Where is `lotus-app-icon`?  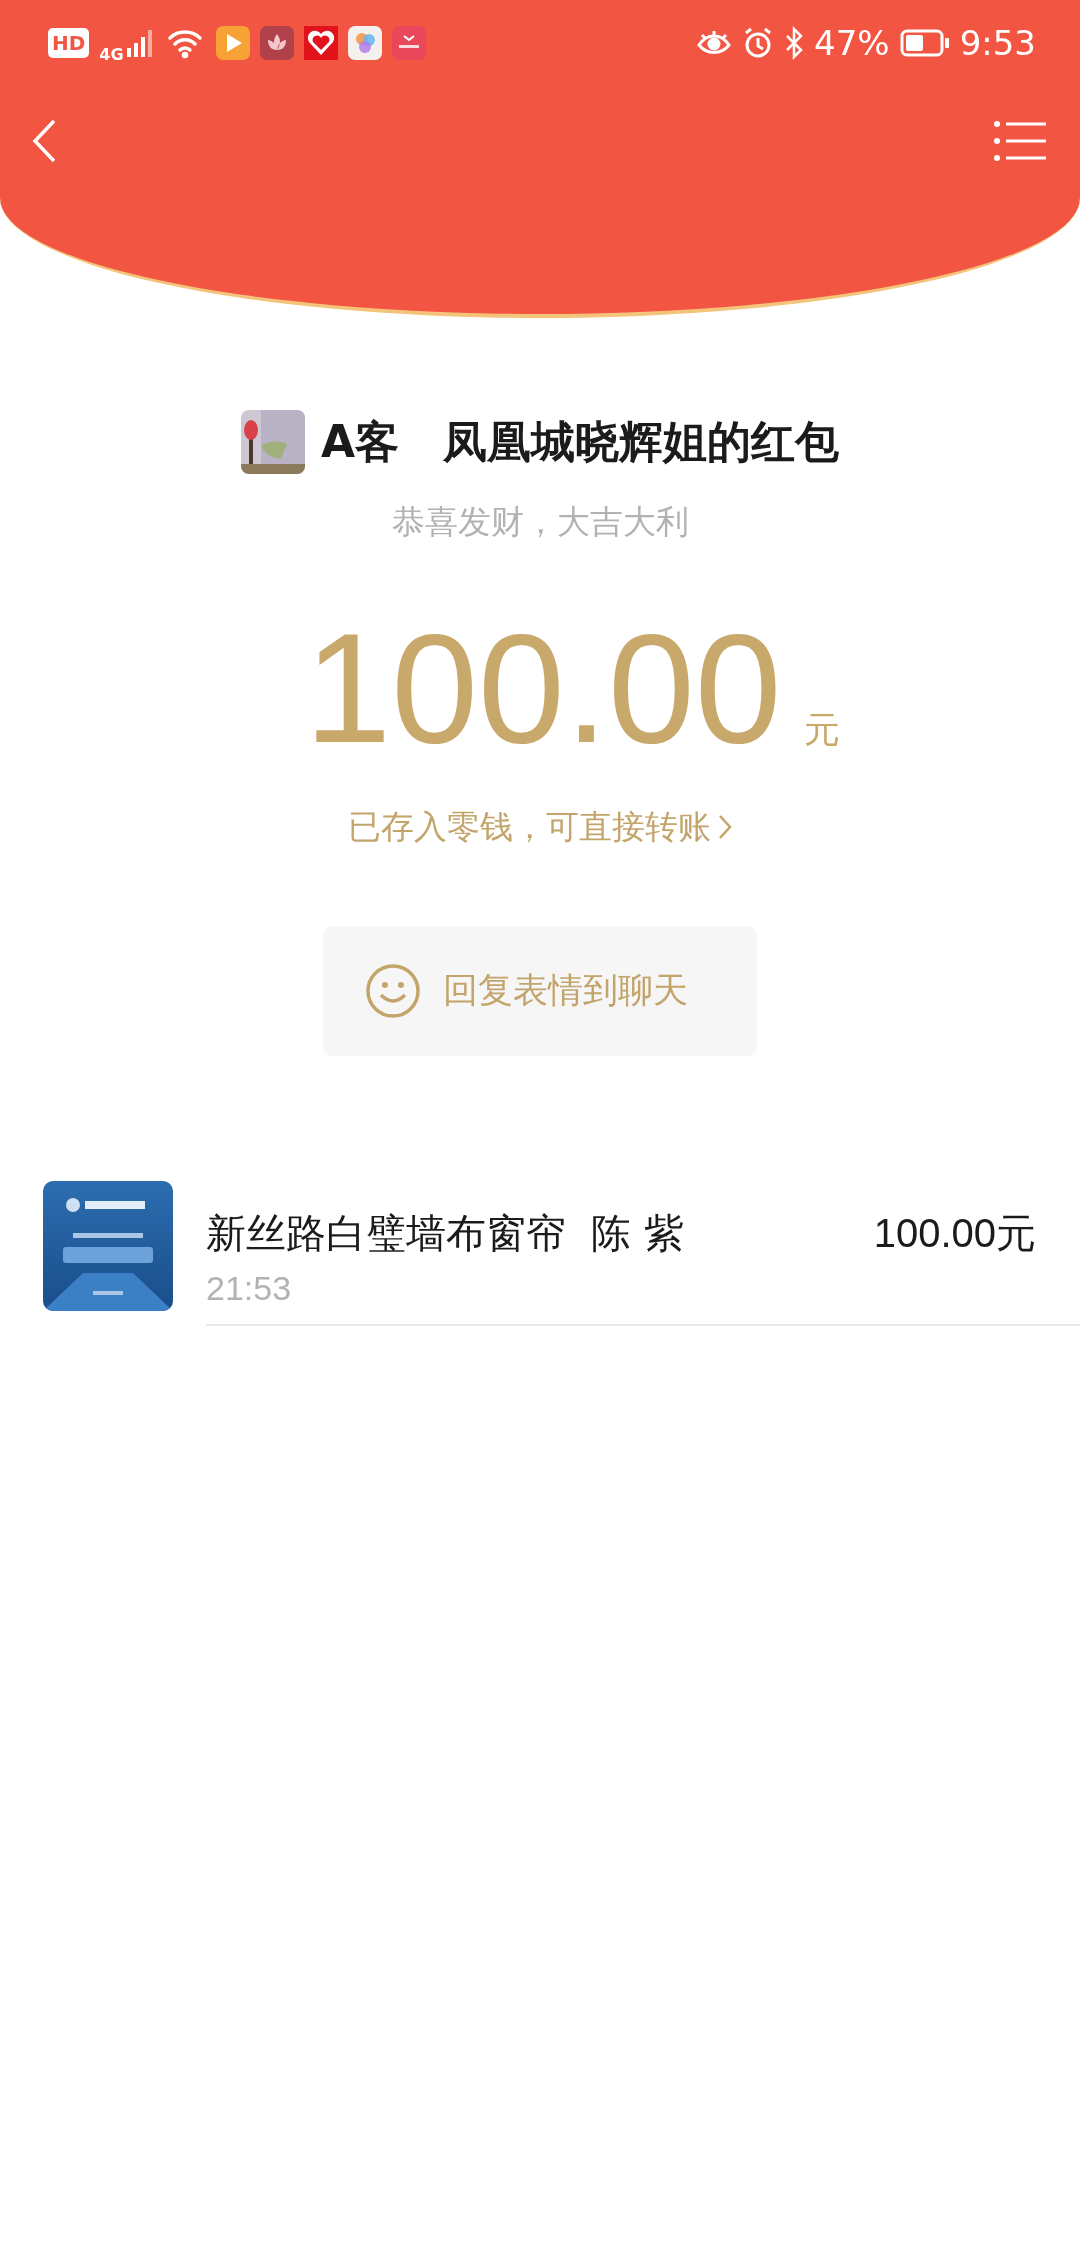 lotus-app-icon is located at coordinates (276, 43).